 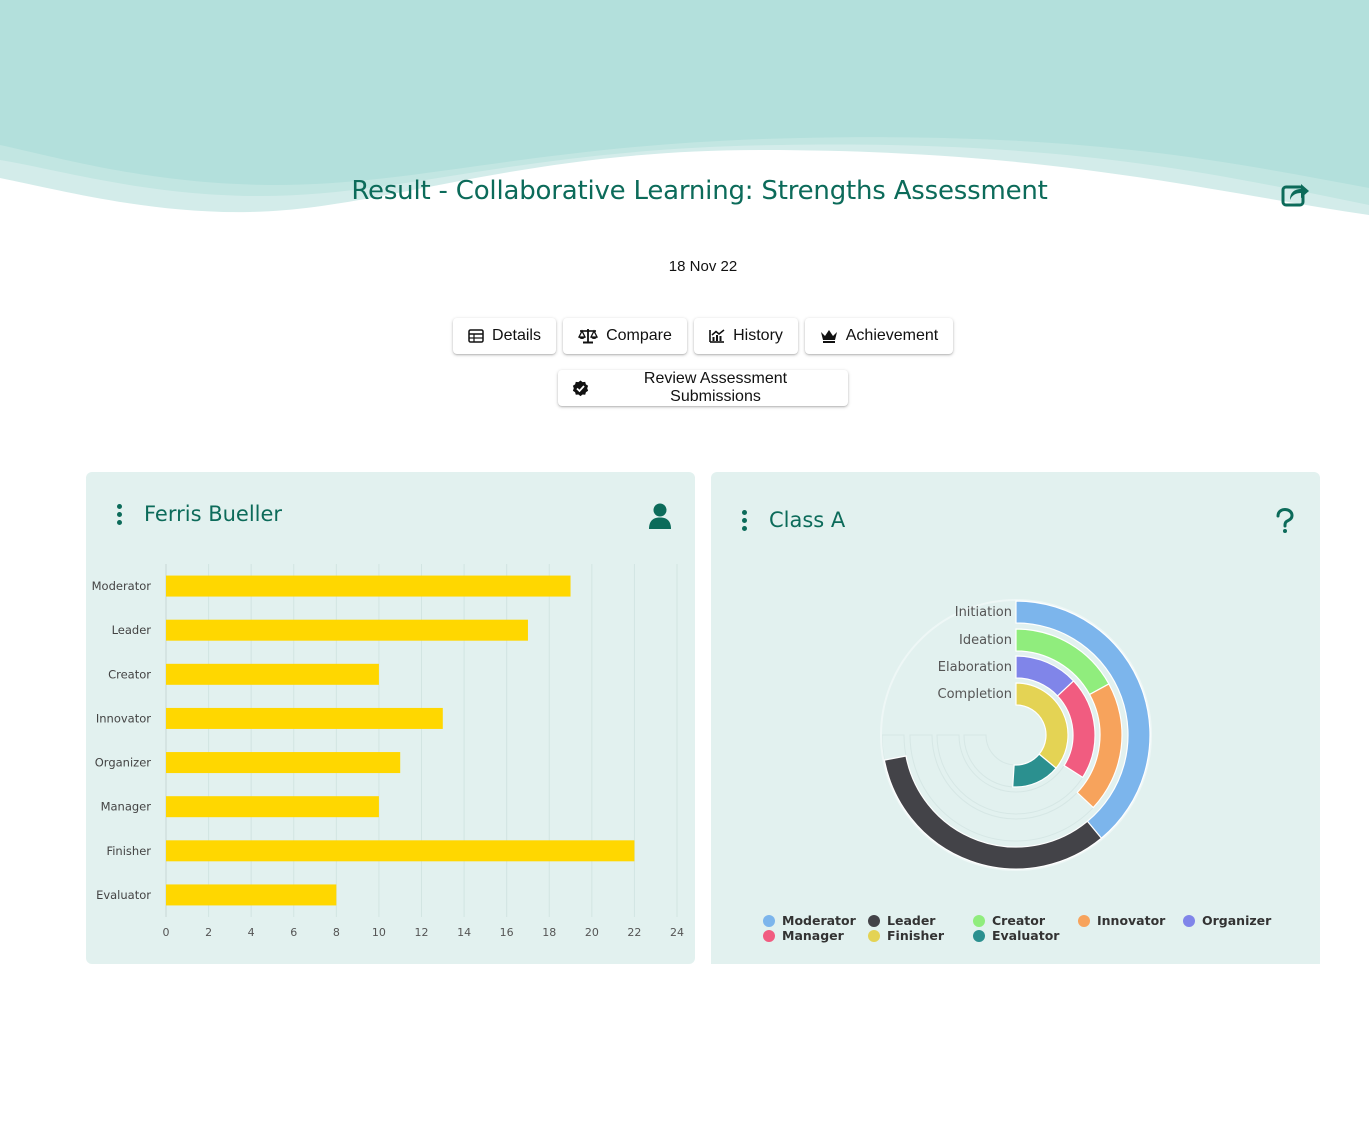 What do you see at coordinates (911, 920) in the screenshot?
I see `legend-label: Leader` at bounding box center [911, 920].